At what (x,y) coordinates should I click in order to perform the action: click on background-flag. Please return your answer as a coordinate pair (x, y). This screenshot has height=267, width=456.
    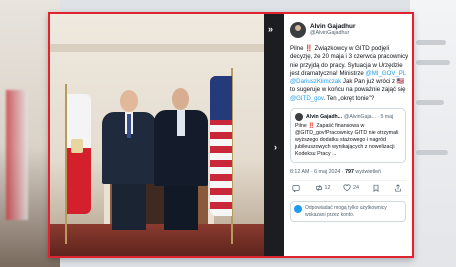
    Looking at the image, I should click on (17, 155).